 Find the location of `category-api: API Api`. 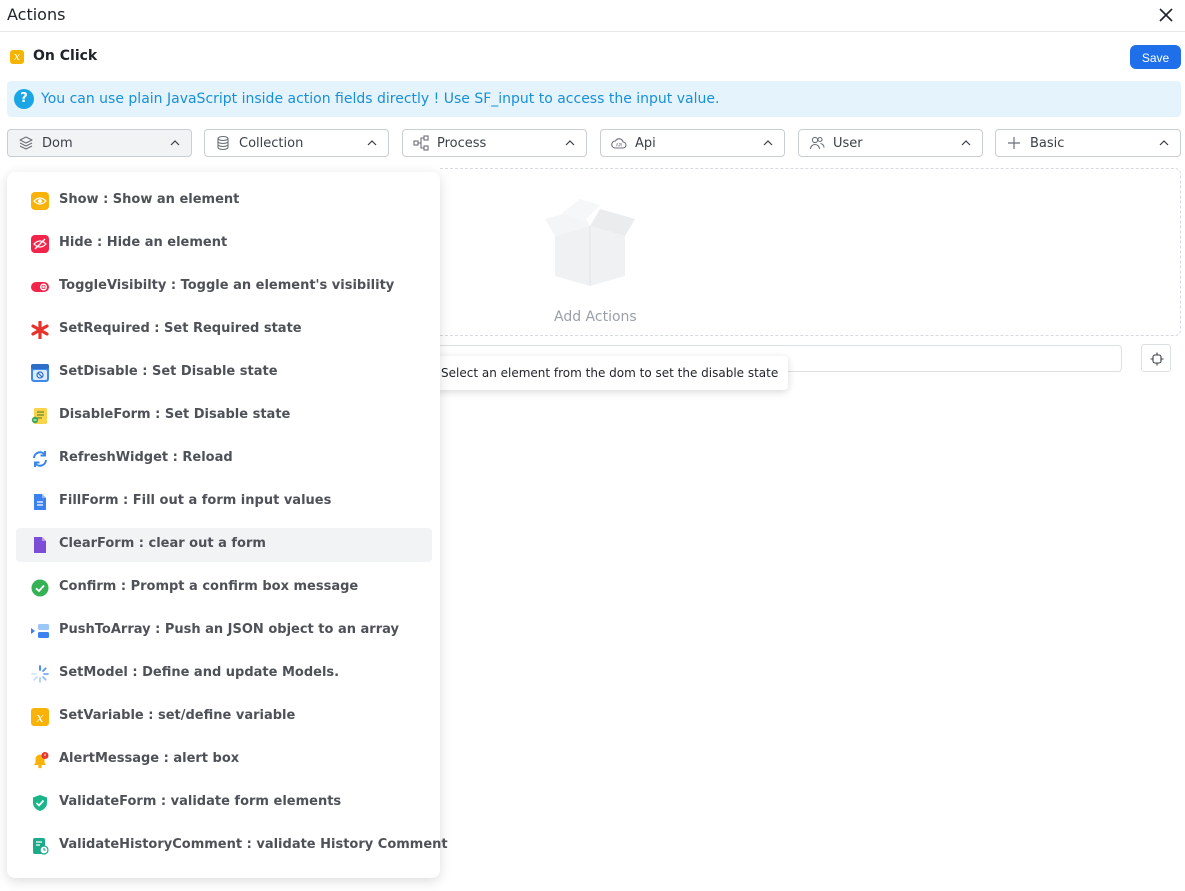

category-api: API Api is located at coordinates (692, 143).